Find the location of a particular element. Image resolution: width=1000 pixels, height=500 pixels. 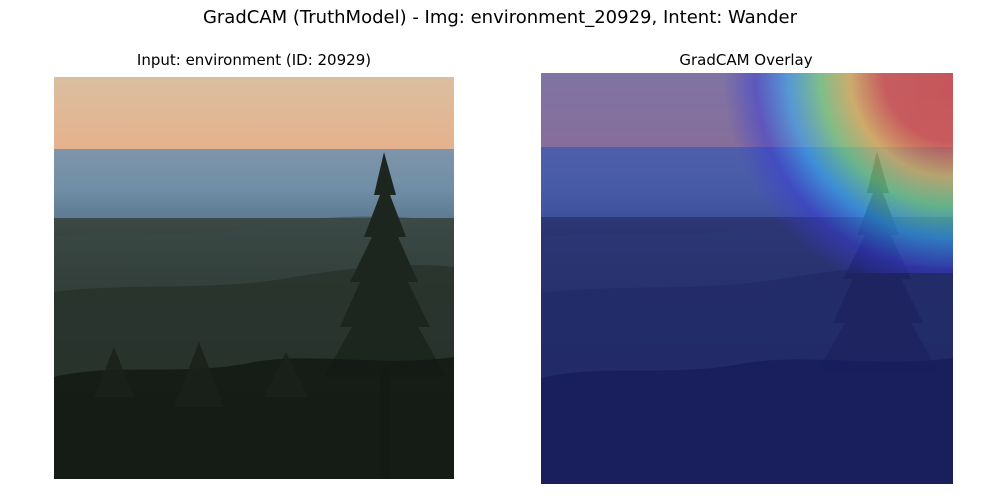

input-panel-title: Input: environment (ID: 20929) is located at coordinates (254, 60).